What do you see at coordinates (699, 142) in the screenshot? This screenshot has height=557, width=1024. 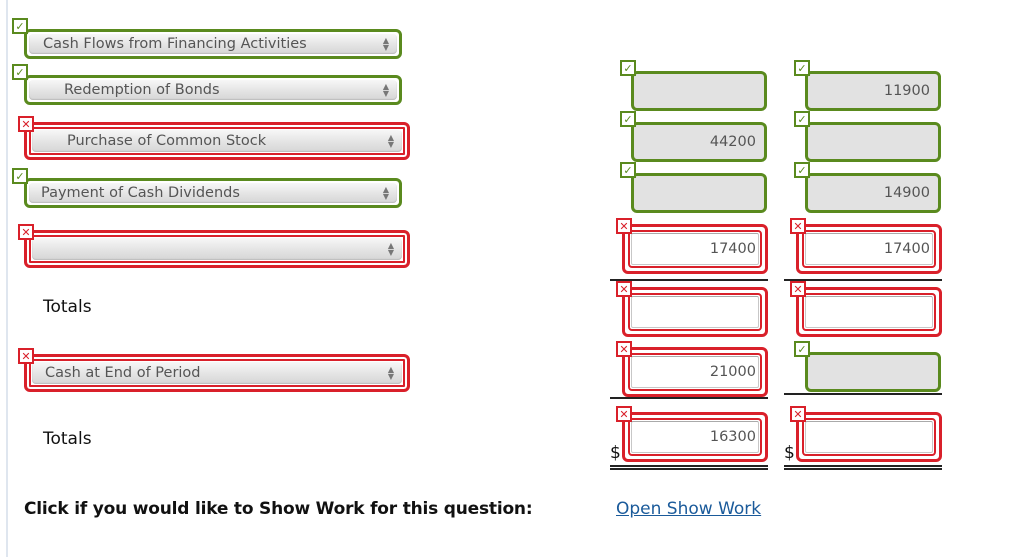 I see `input-row-2-col-1: 44200` at bounding box center [699, 142].